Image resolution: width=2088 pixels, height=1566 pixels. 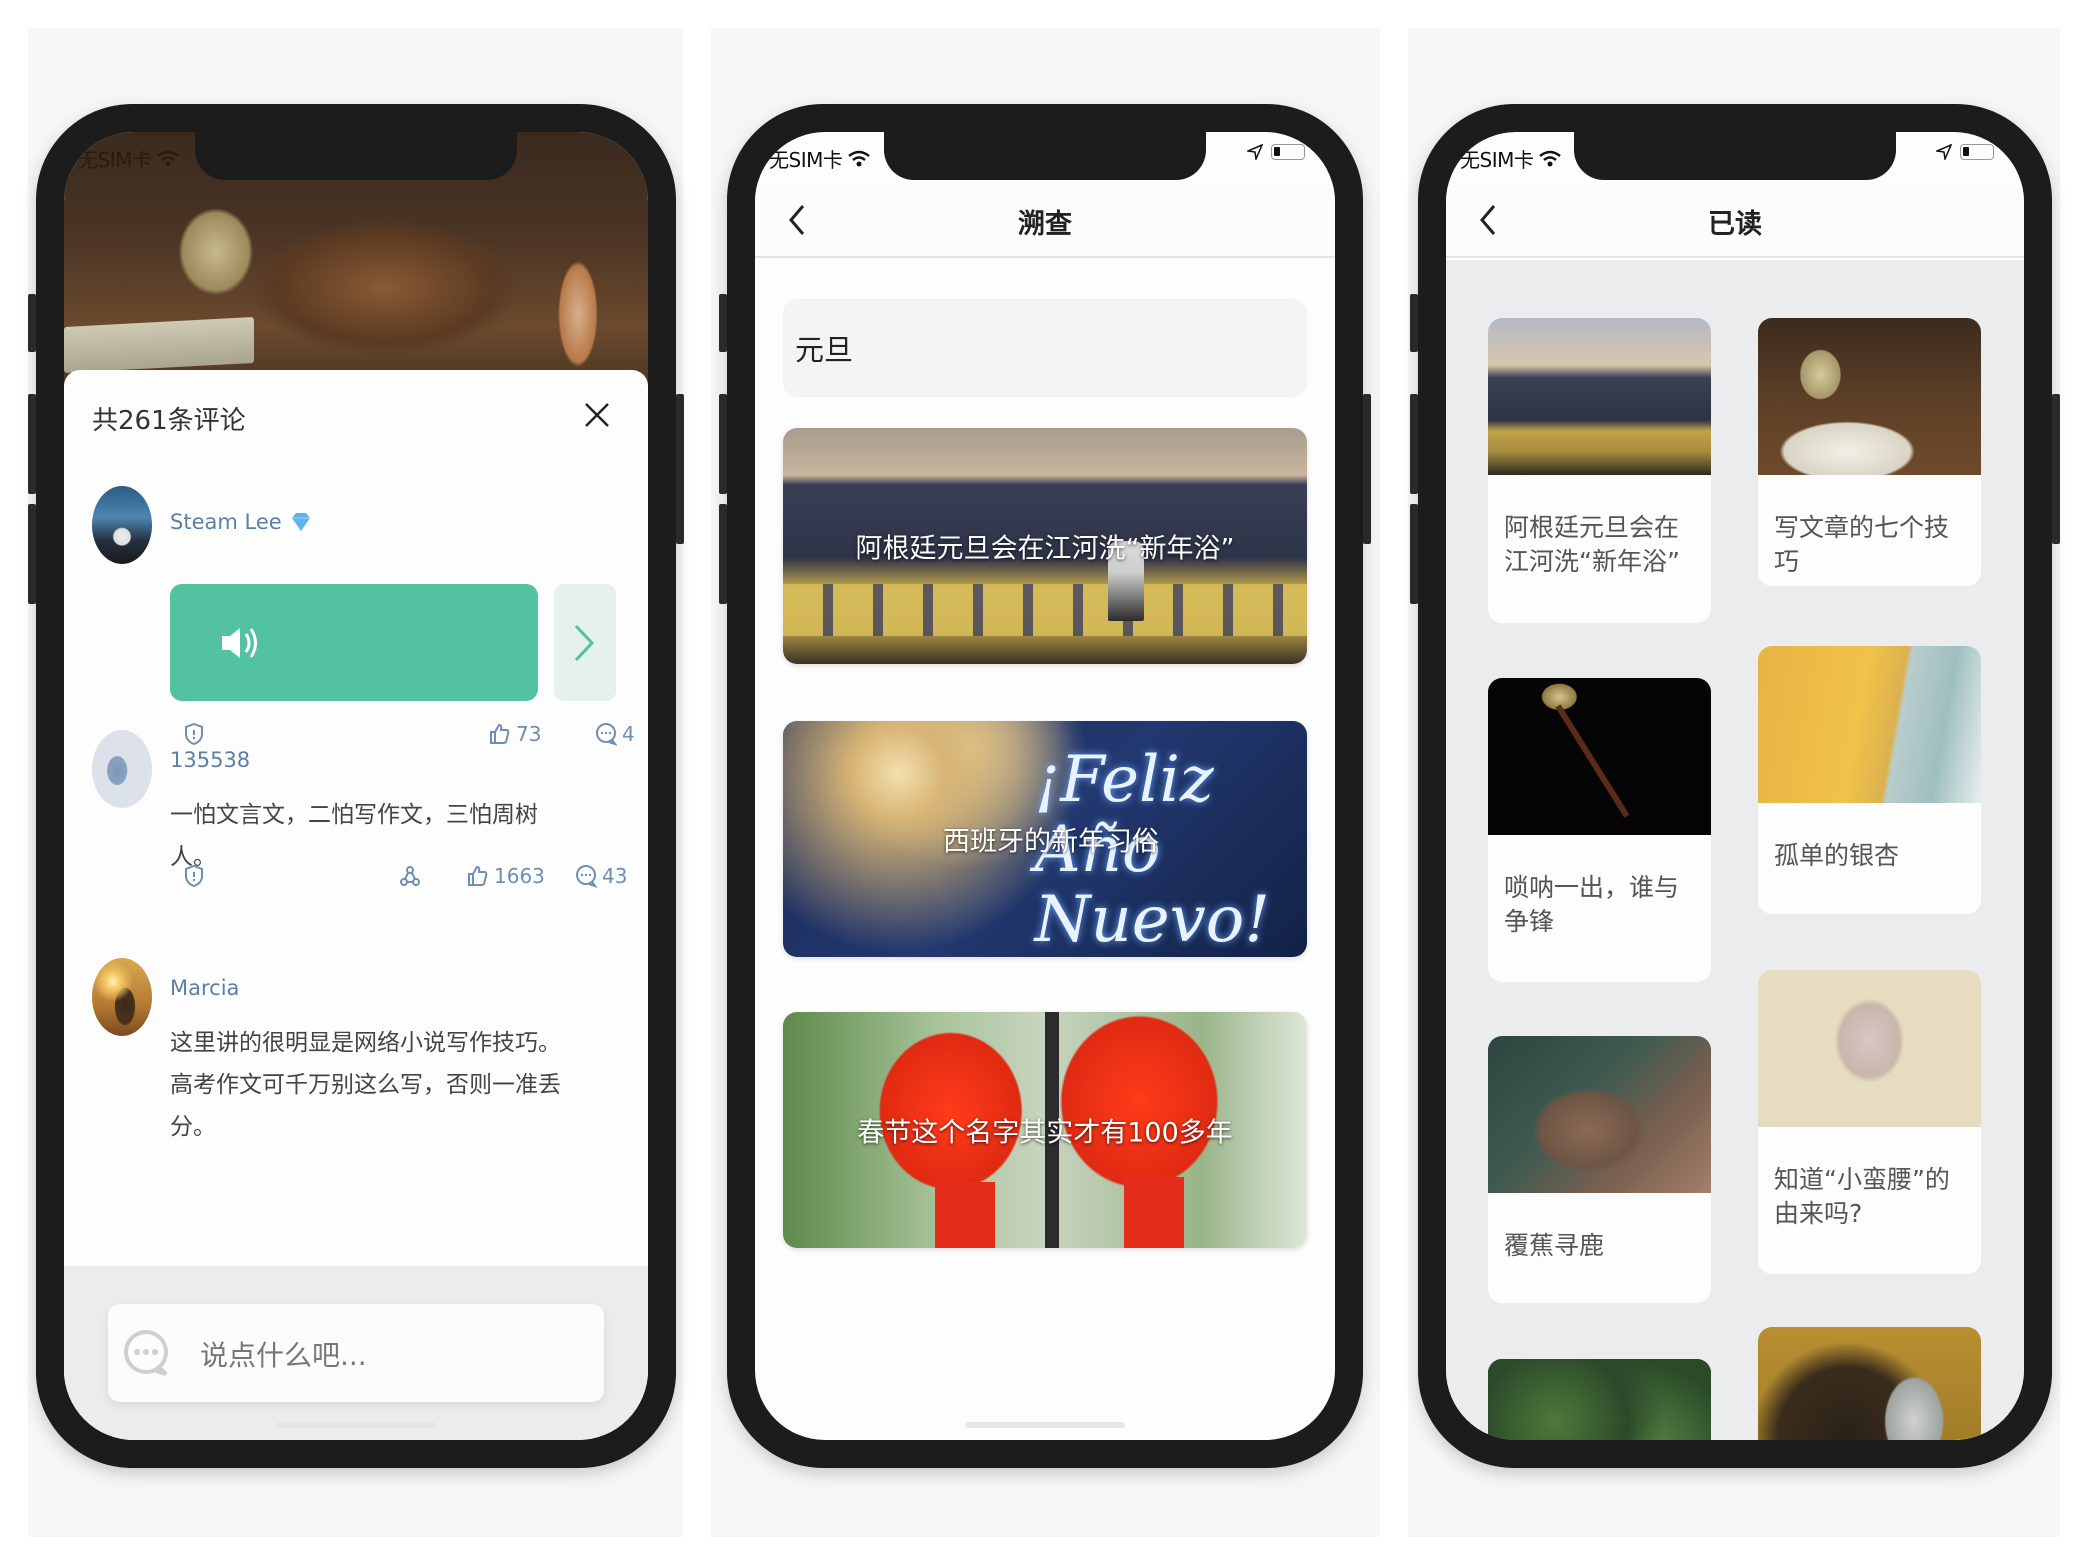 What do you see at coordinates (587, 876) in the screenshot?
I see `comment-bubble-icon` at bounding box center [587, 876].